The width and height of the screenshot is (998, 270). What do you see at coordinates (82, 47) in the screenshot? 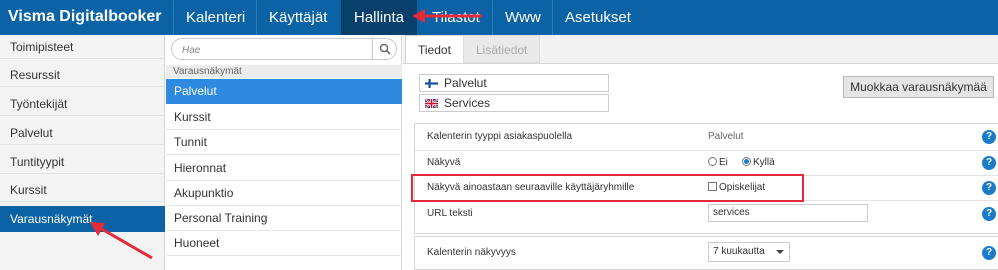
I see `sidebar-item-toimipisteet: Toimipisteet` at bounding box center [82, 47].